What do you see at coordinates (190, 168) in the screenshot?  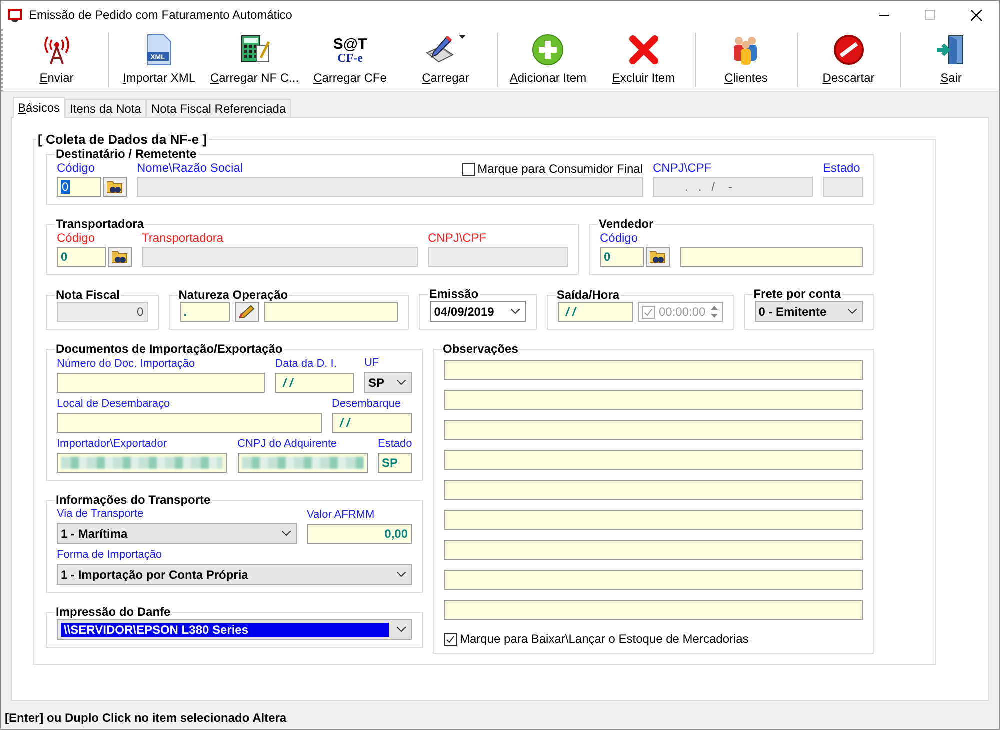 I see `field-label: Nome\Razão Social` at bounding box center [190, 168].